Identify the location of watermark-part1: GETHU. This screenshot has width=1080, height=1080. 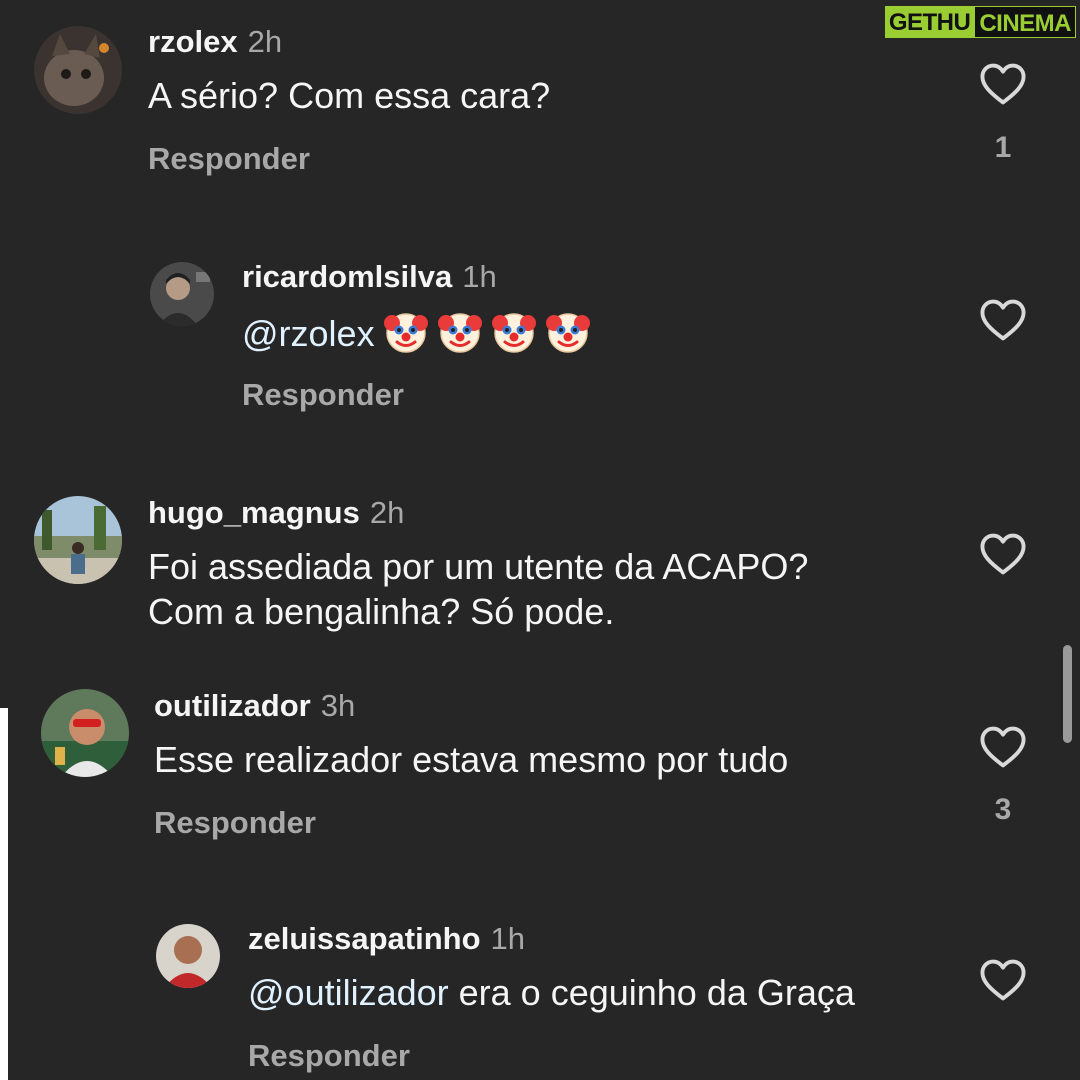
(929, 22).